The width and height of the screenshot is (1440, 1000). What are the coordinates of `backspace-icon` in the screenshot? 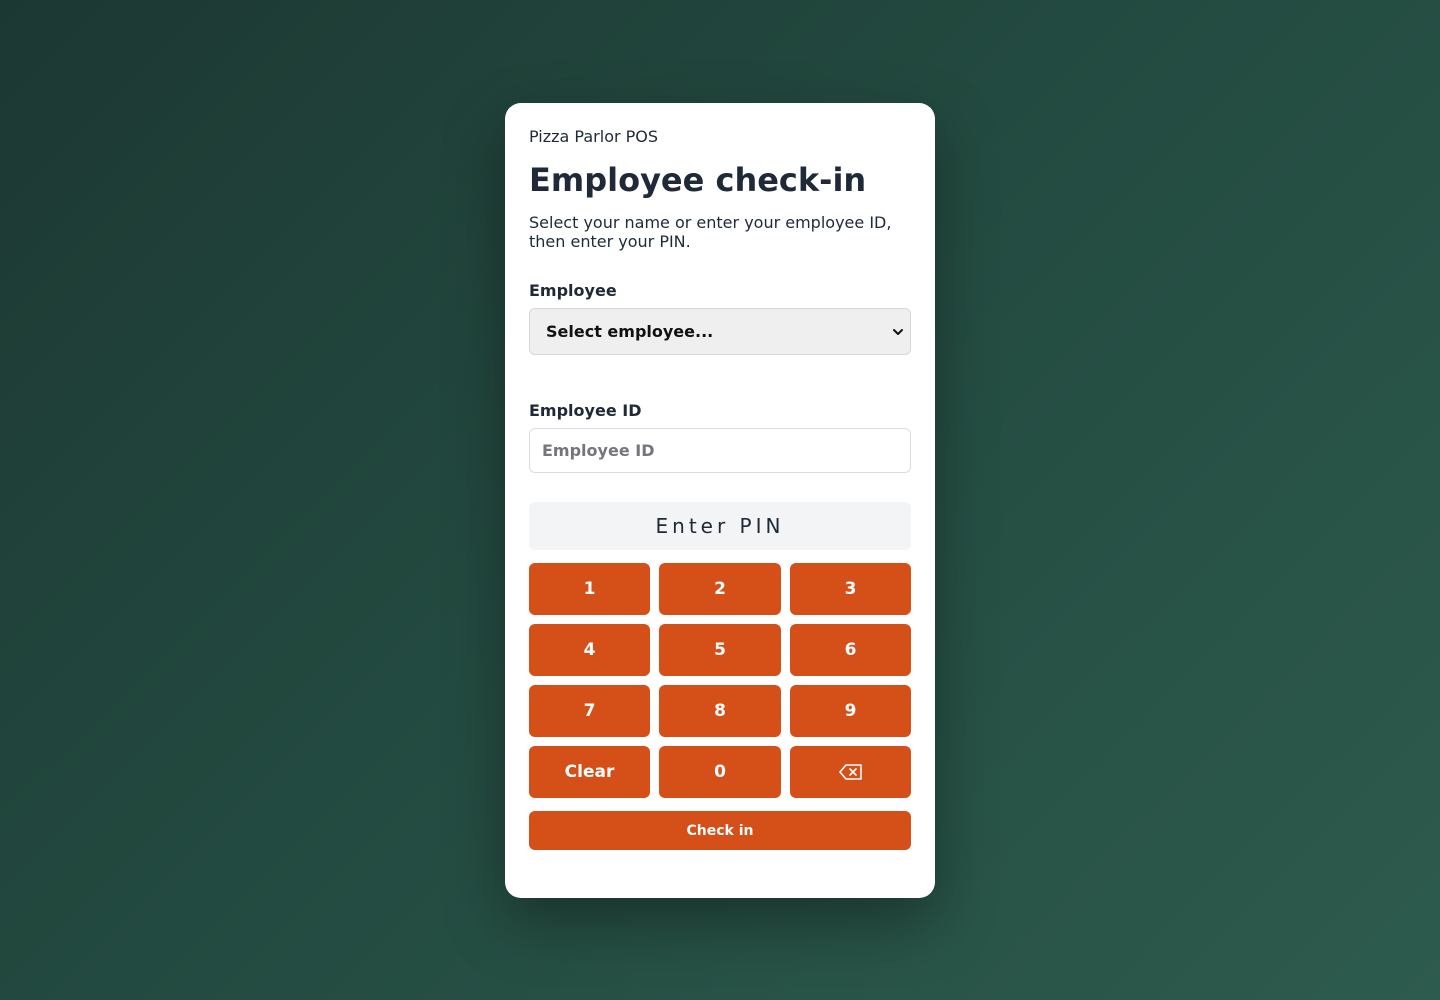 It's located at (850, 772).